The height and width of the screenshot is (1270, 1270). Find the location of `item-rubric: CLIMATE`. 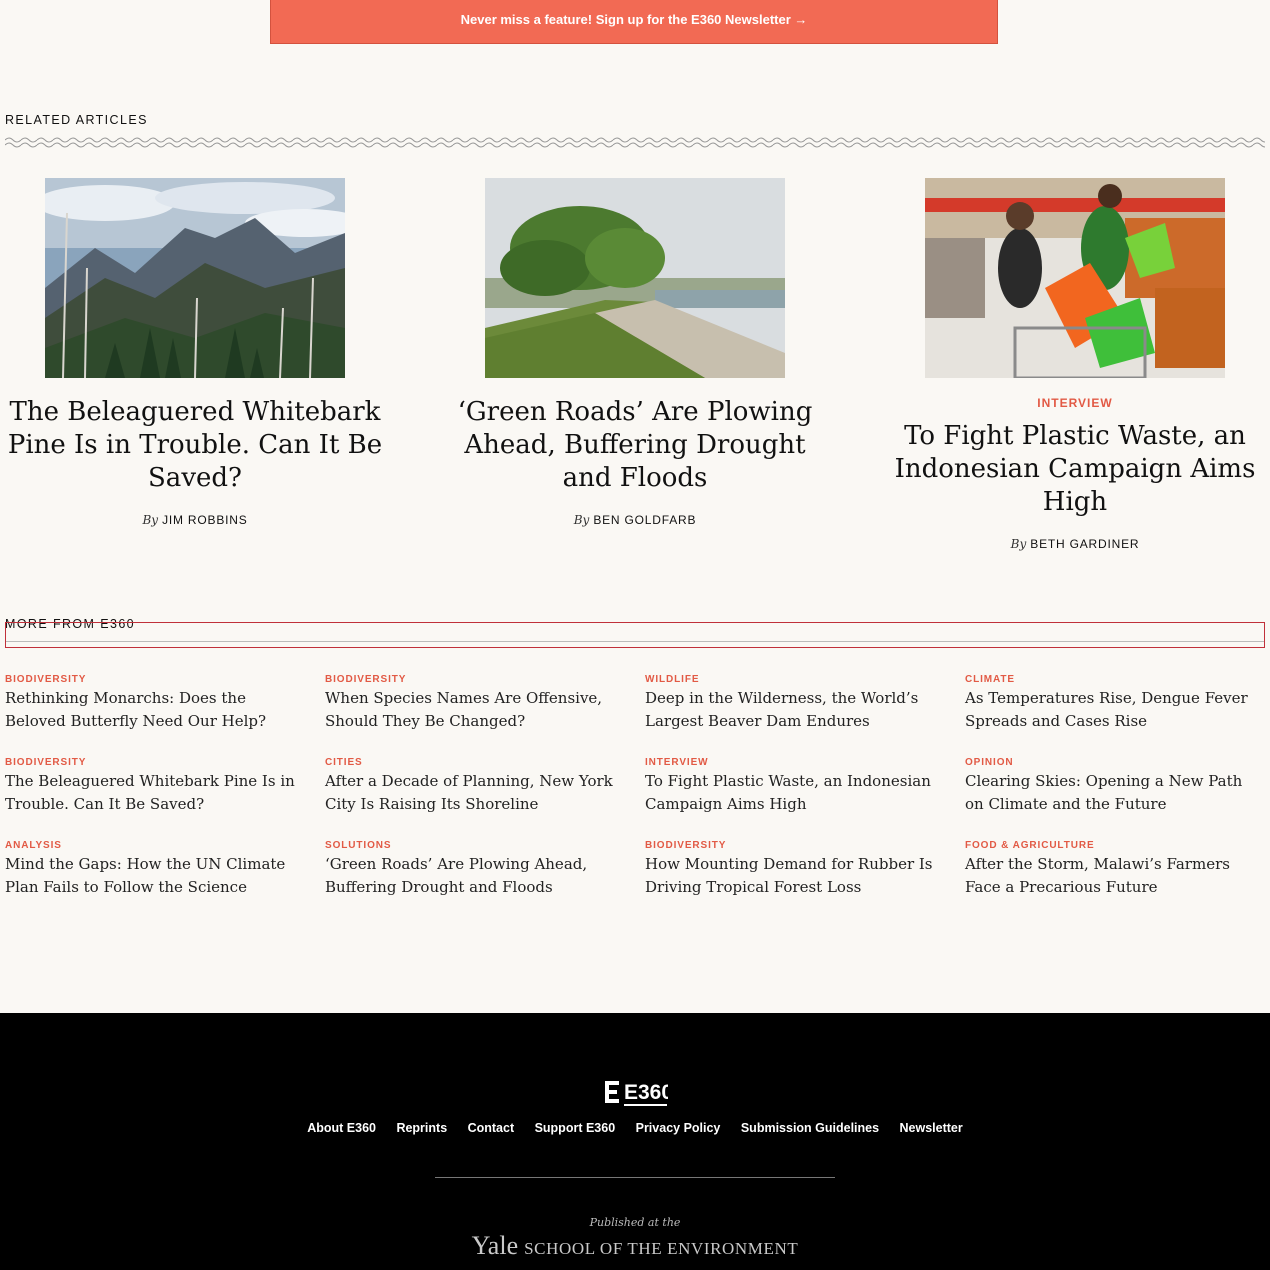

item-rubric: CLIMATE is located at coordinates (1115, 679).